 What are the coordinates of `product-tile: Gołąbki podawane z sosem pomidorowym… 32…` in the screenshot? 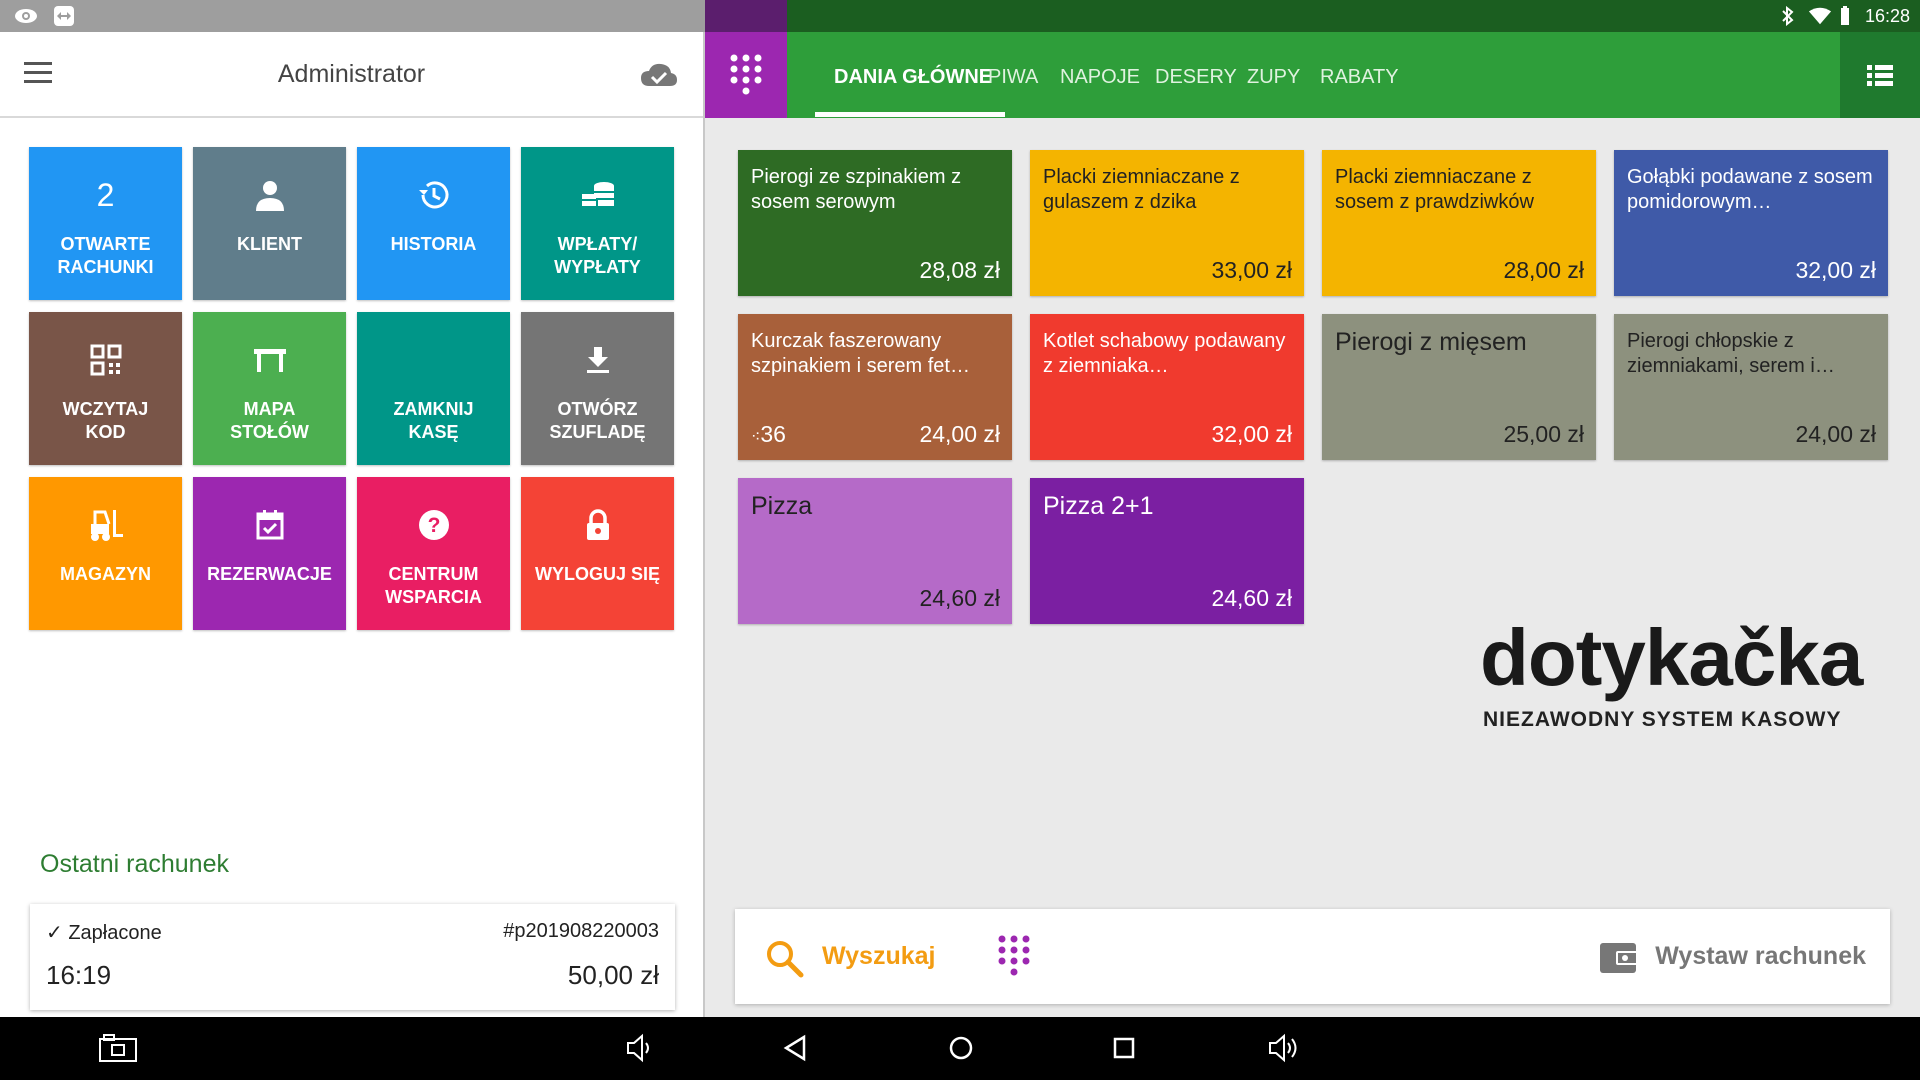 It's located at (1751, 223).